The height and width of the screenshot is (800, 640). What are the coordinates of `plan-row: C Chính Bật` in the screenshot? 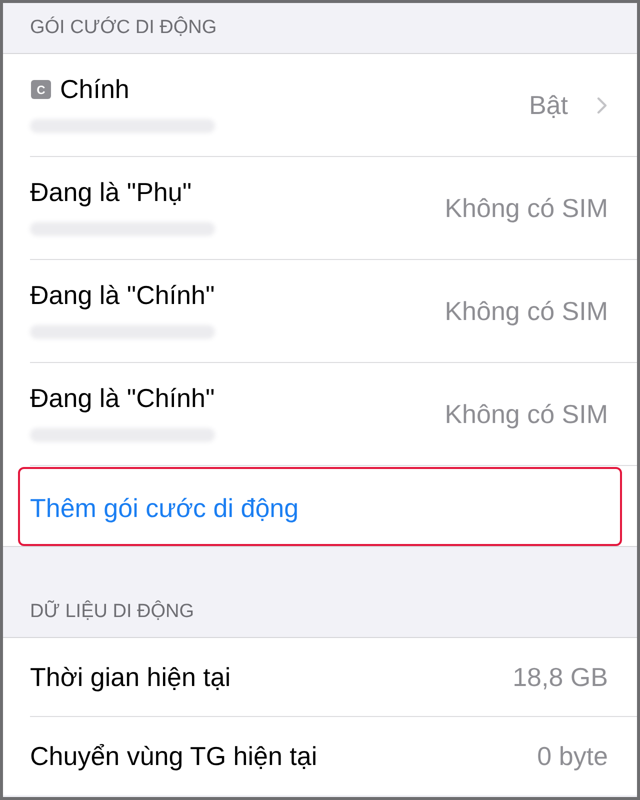 It's located at (320, 105).